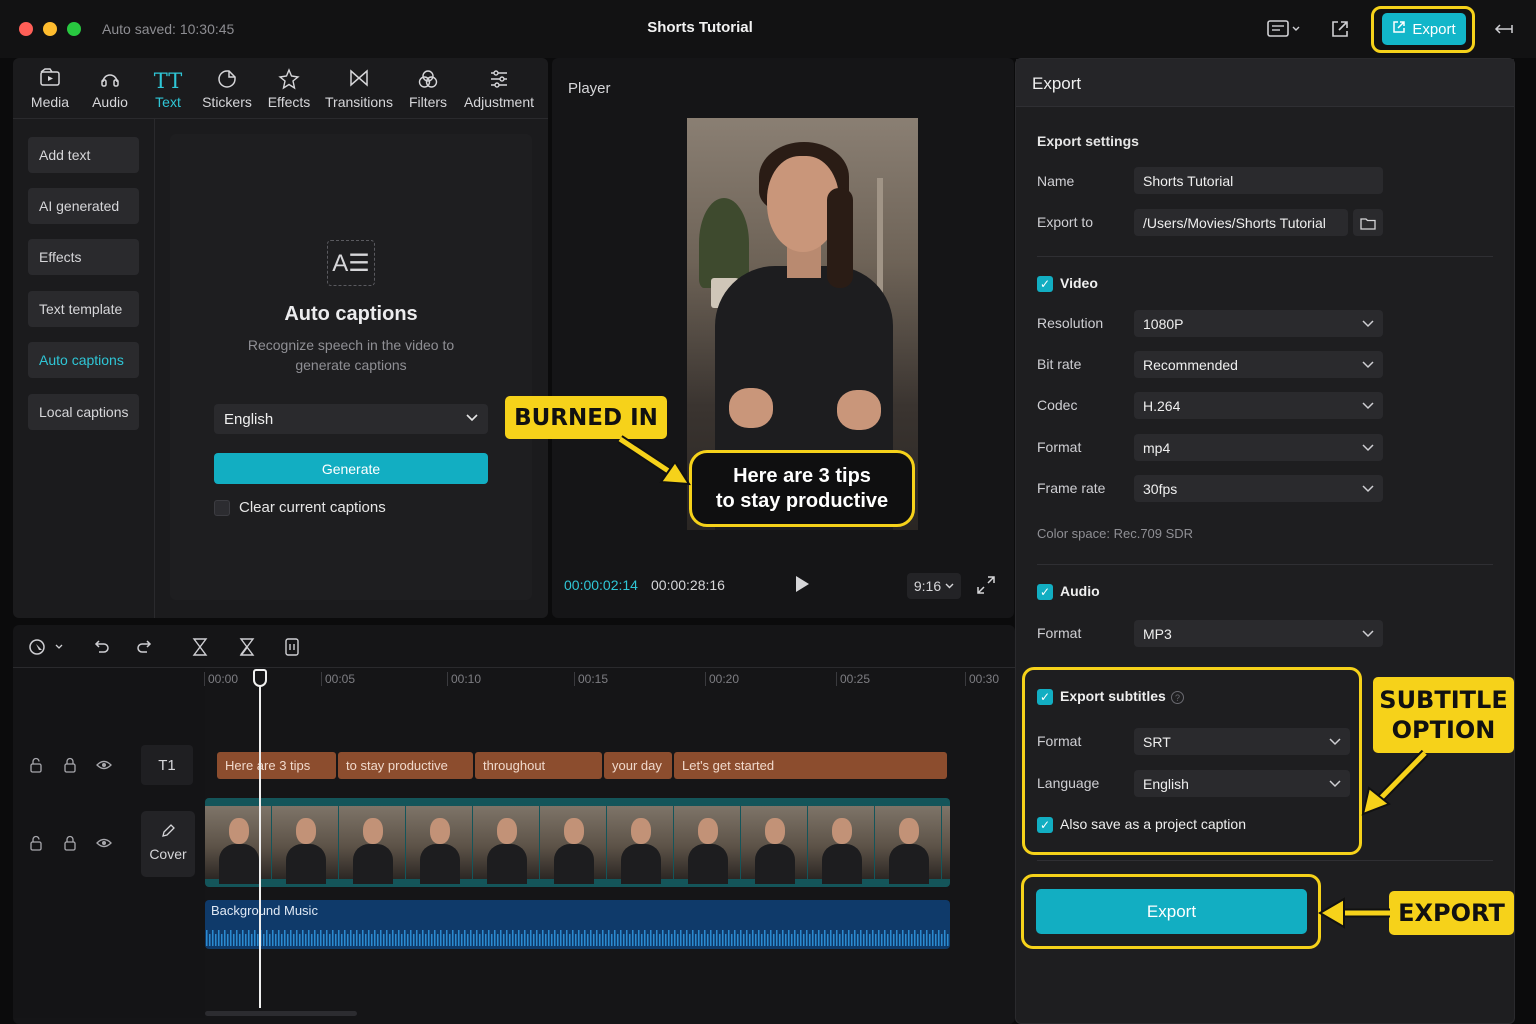 This screenshot has width=1536, height=1024. What do you see at coordinates (1171, 911) in the screenshot?
I see `export-button: Export` at bounding box center [1171, 911].